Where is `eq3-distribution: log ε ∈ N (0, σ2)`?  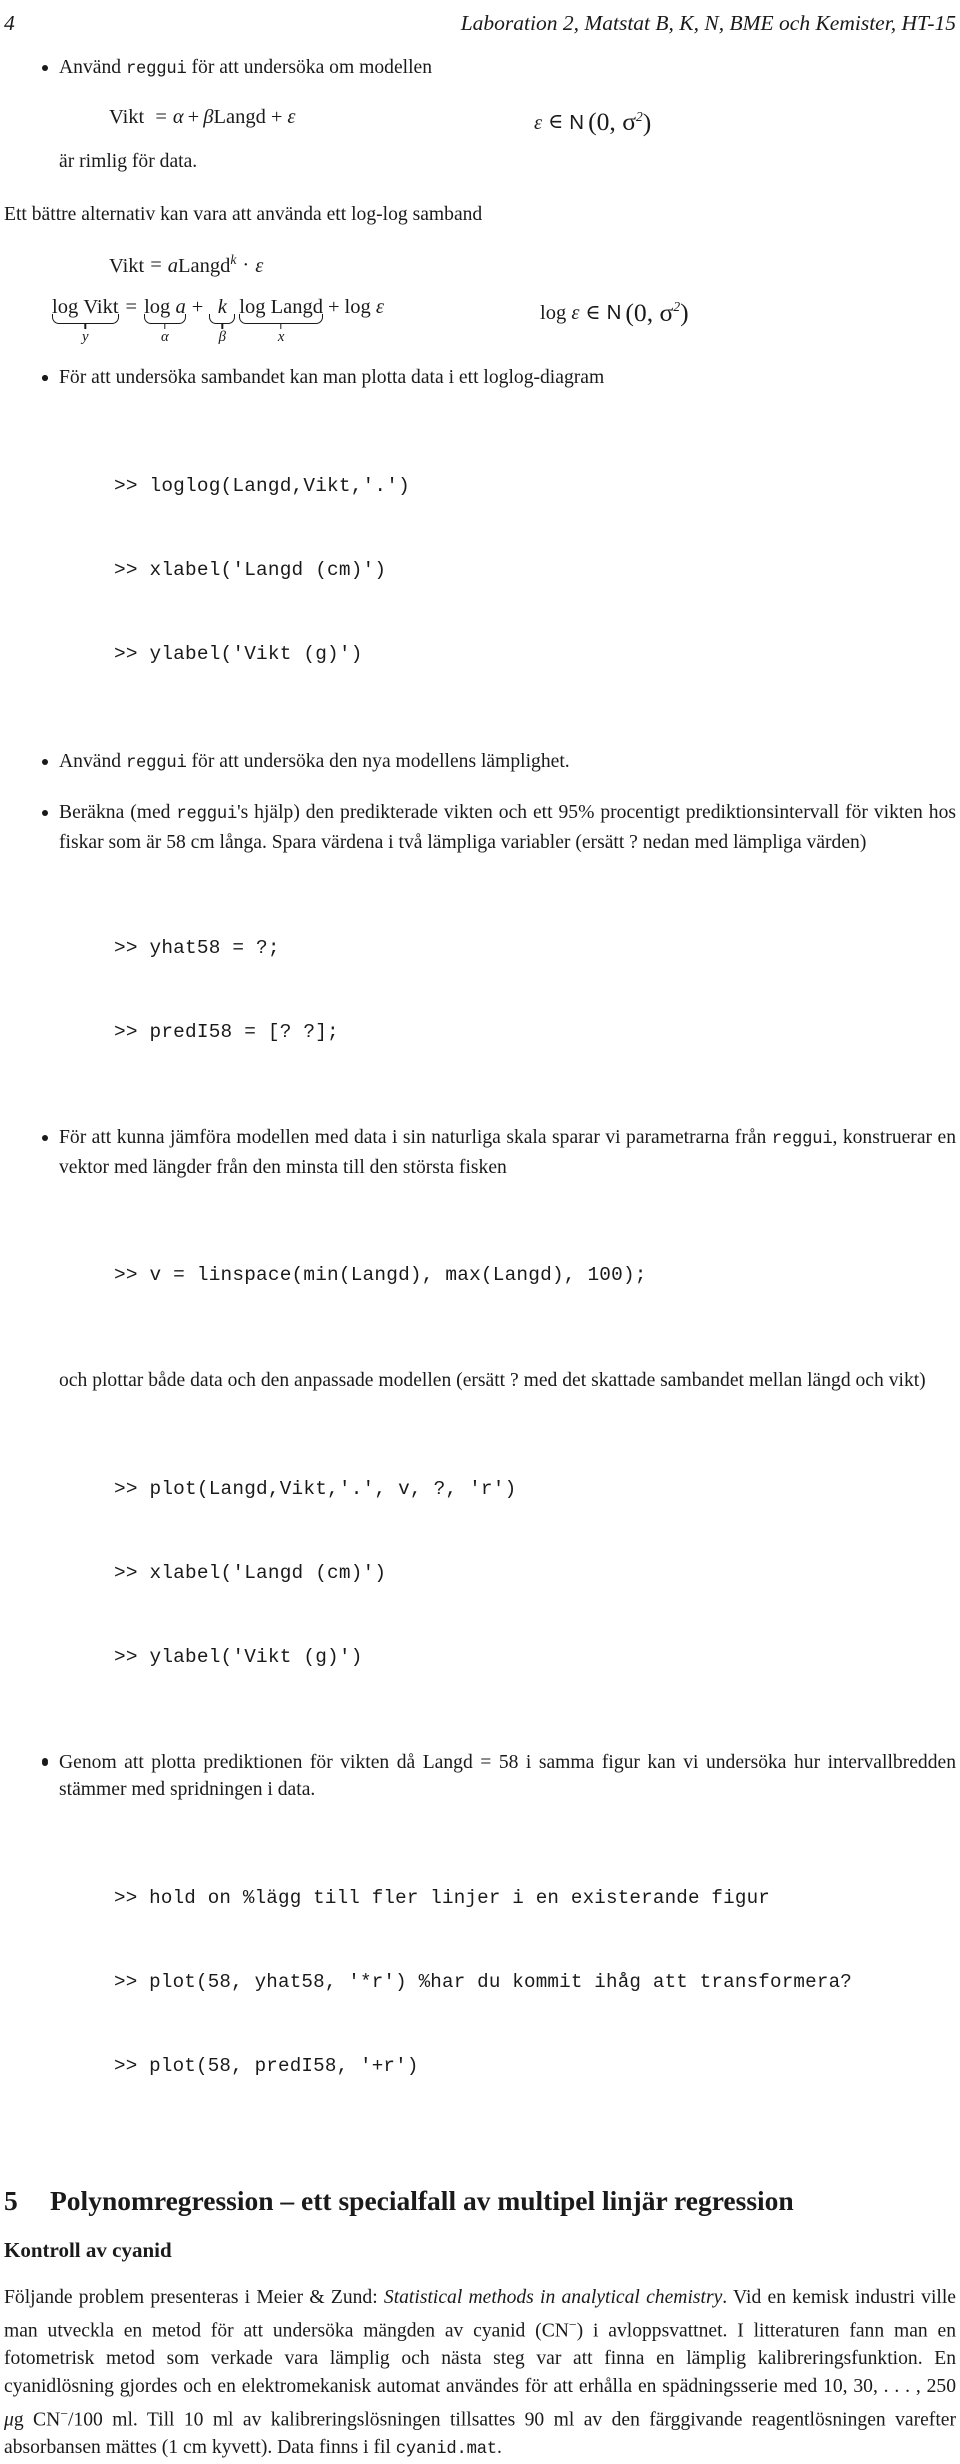
eq3-distribution: log ε ∈ N (0, σ2) is located at coordinates (614, 310).